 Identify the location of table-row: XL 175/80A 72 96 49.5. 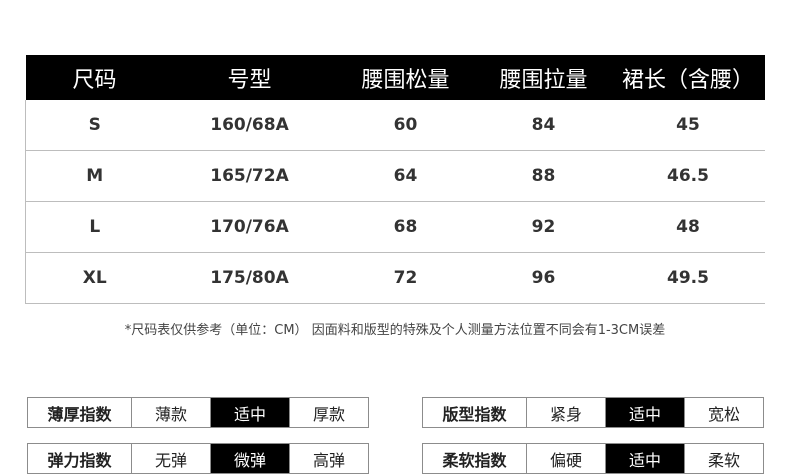
(395, 278).